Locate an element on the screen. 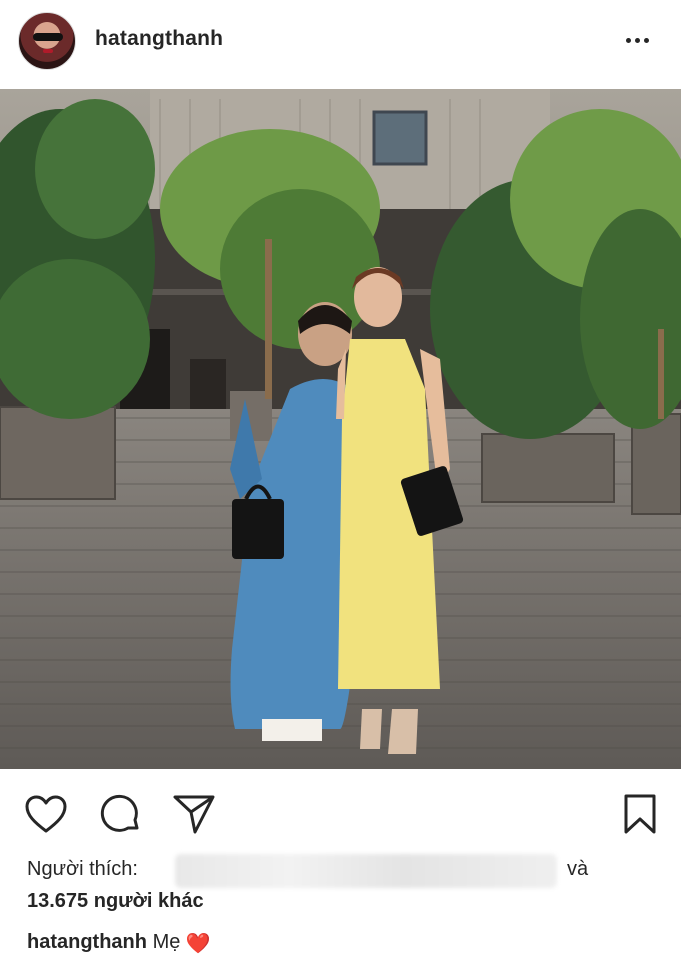 The height and width of the screenshot is (960, 681). likes-label: Người thích: is located at coordinates (82, 869).